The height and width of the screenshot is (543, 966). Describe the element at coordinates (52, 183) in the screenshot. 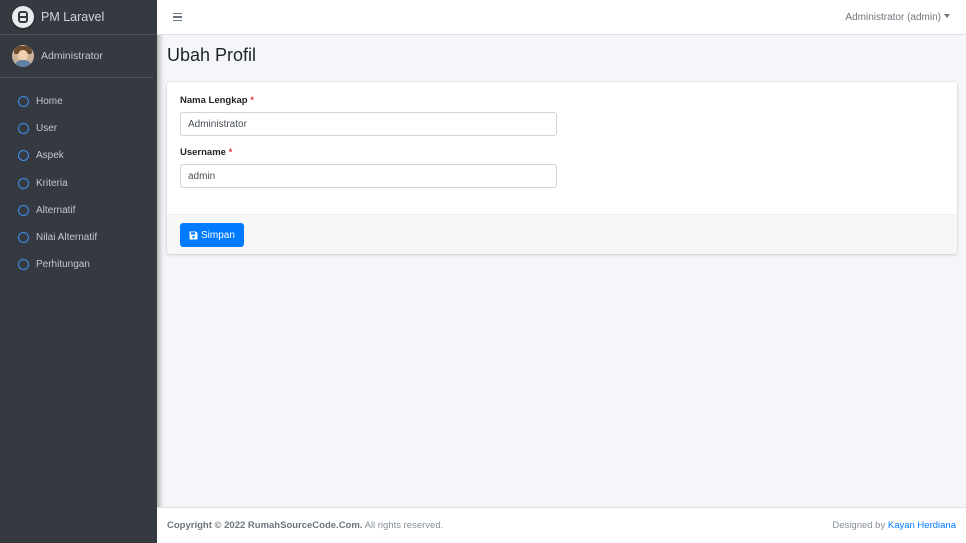

I see `sidebar-item-label: Kriteria` at that location.